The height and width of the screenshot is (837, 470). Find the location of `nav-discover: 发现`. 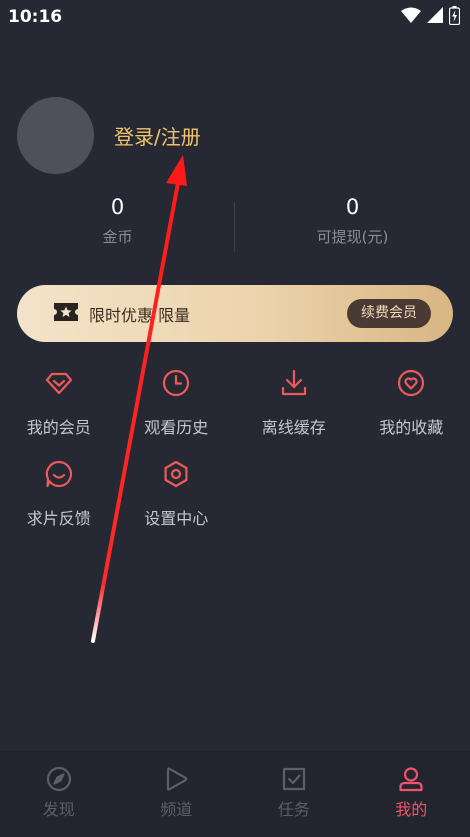

nav-discover: 发现 is located at coordinates (59, 793).